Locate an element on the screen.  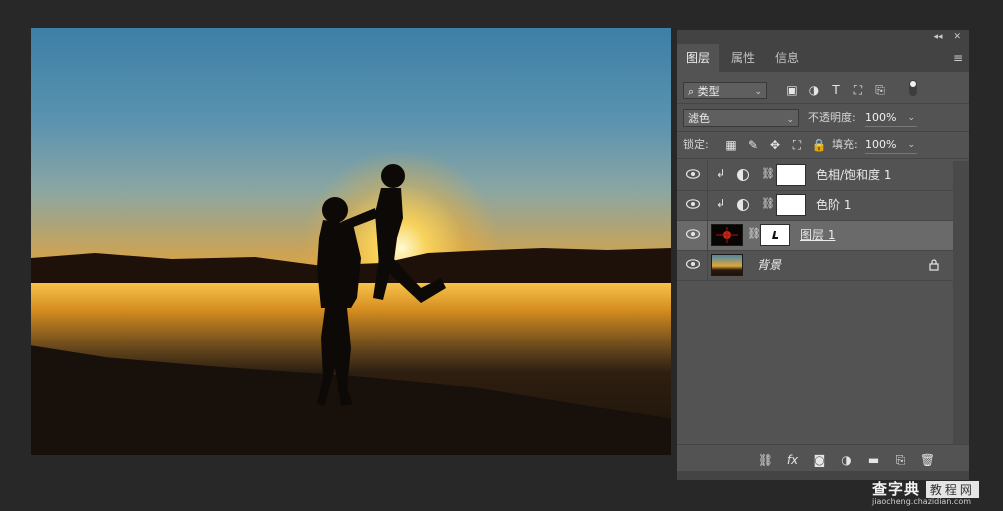
layer-name: 背景 is located at coordinates (769, 265).